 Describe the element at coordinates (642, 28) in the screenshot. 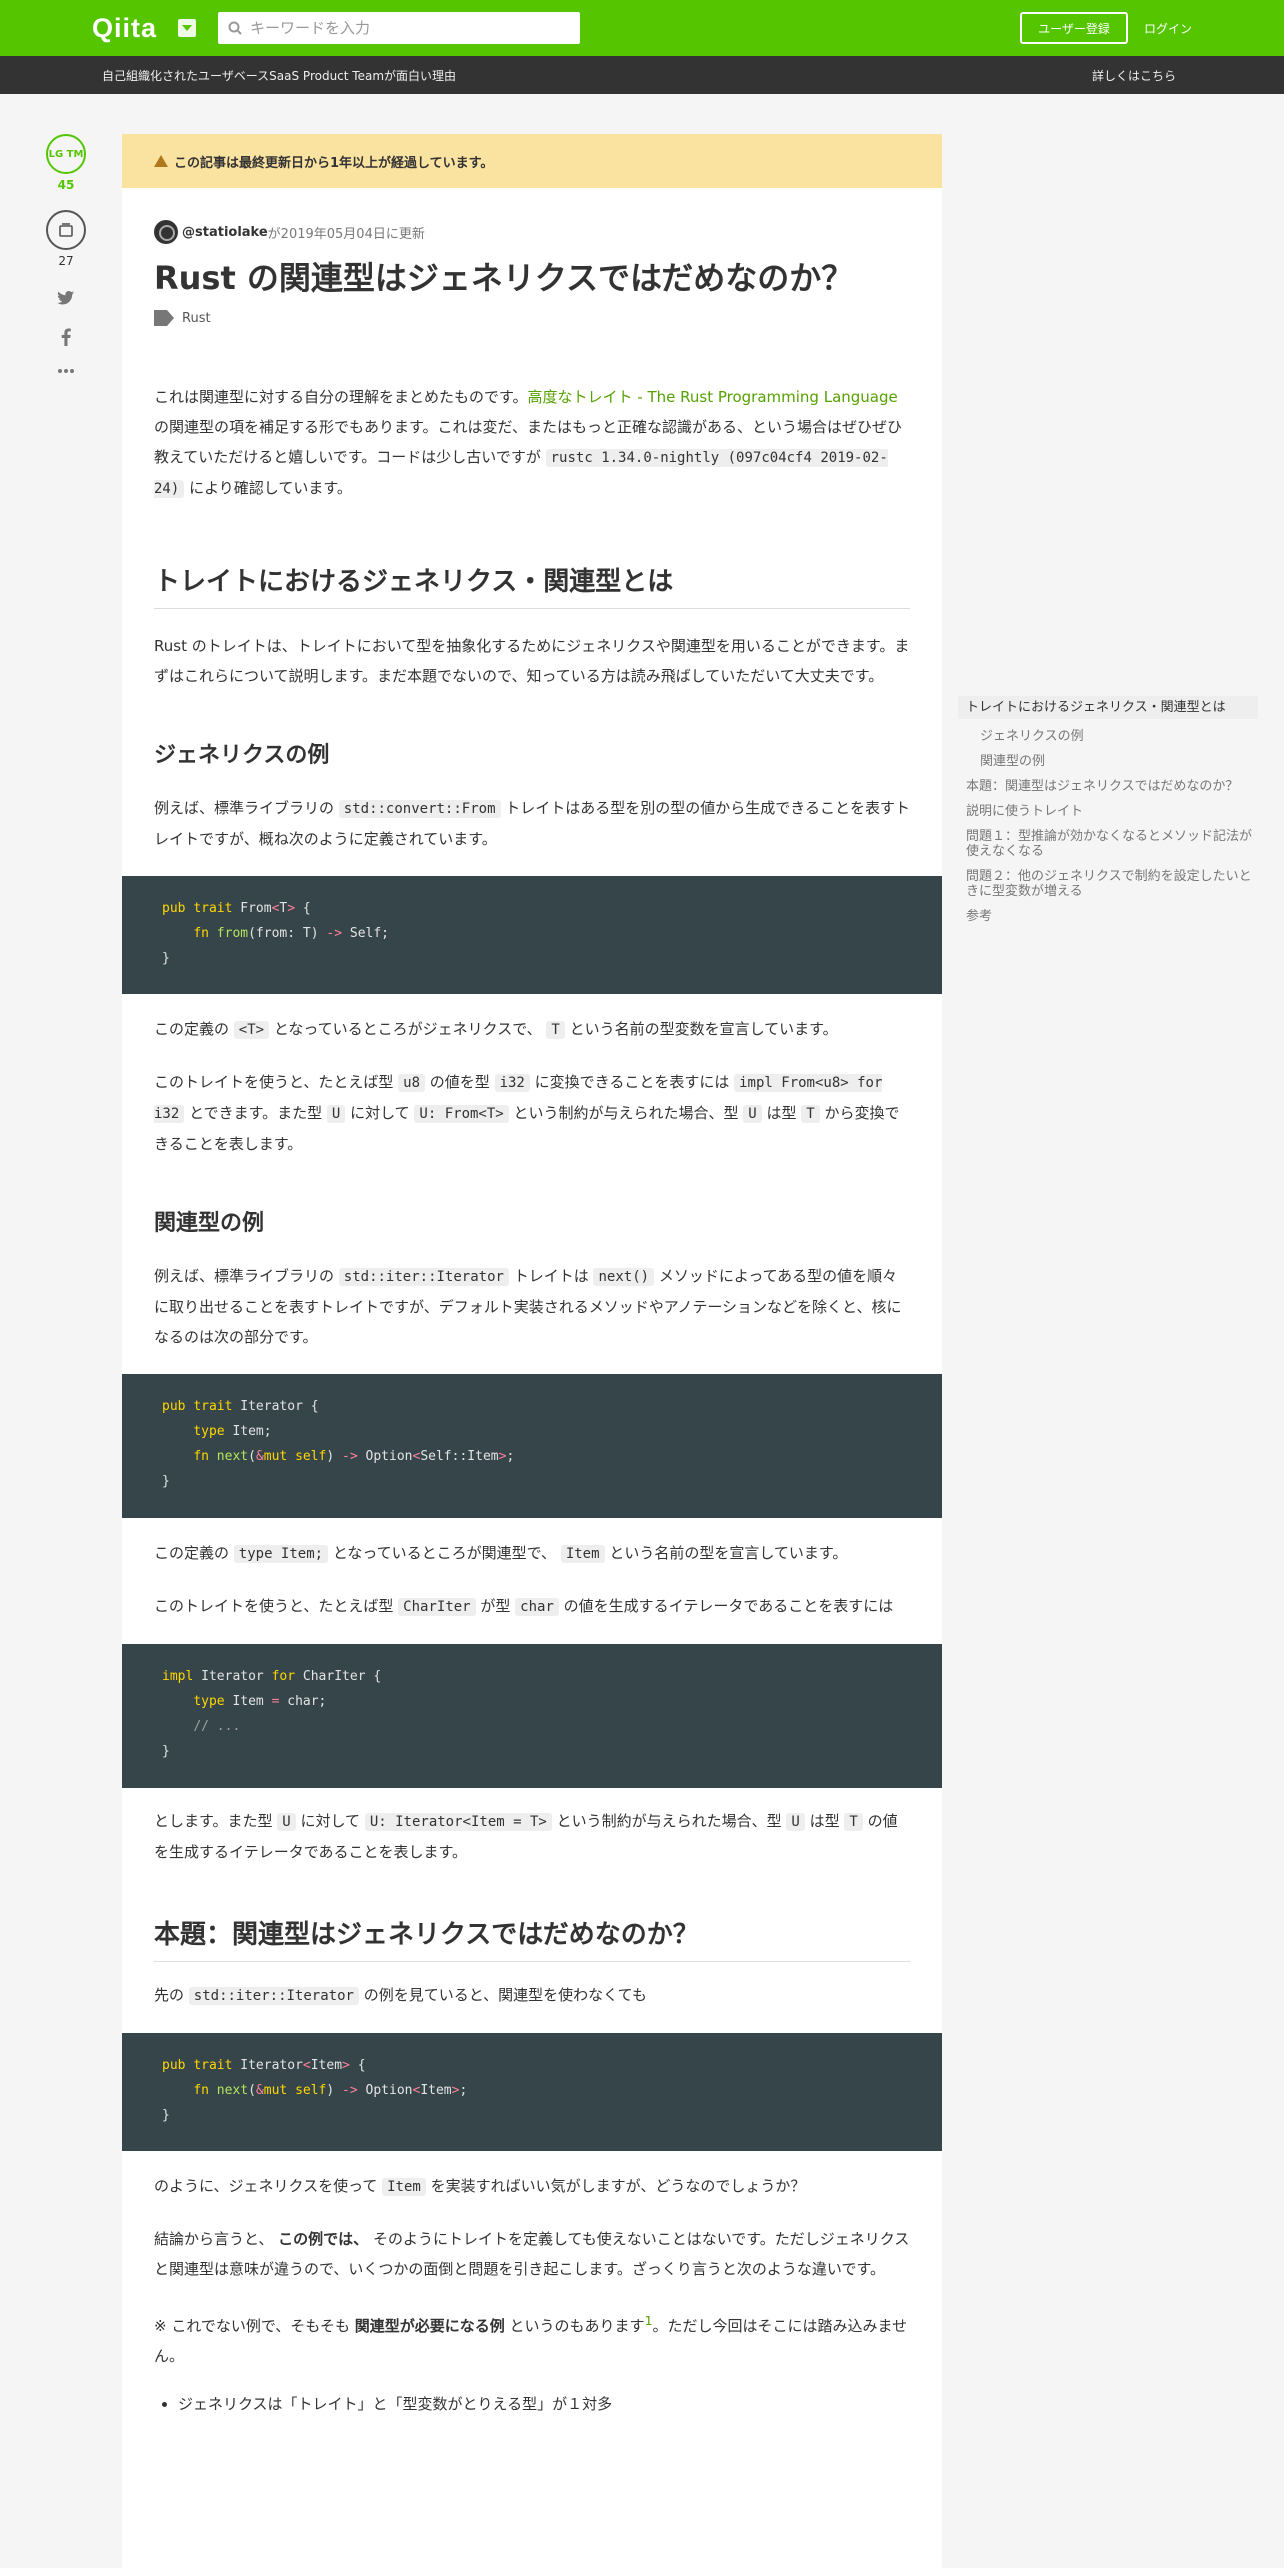

I see `site-header: Qiita ユーザー登録 ログイン` at that location.